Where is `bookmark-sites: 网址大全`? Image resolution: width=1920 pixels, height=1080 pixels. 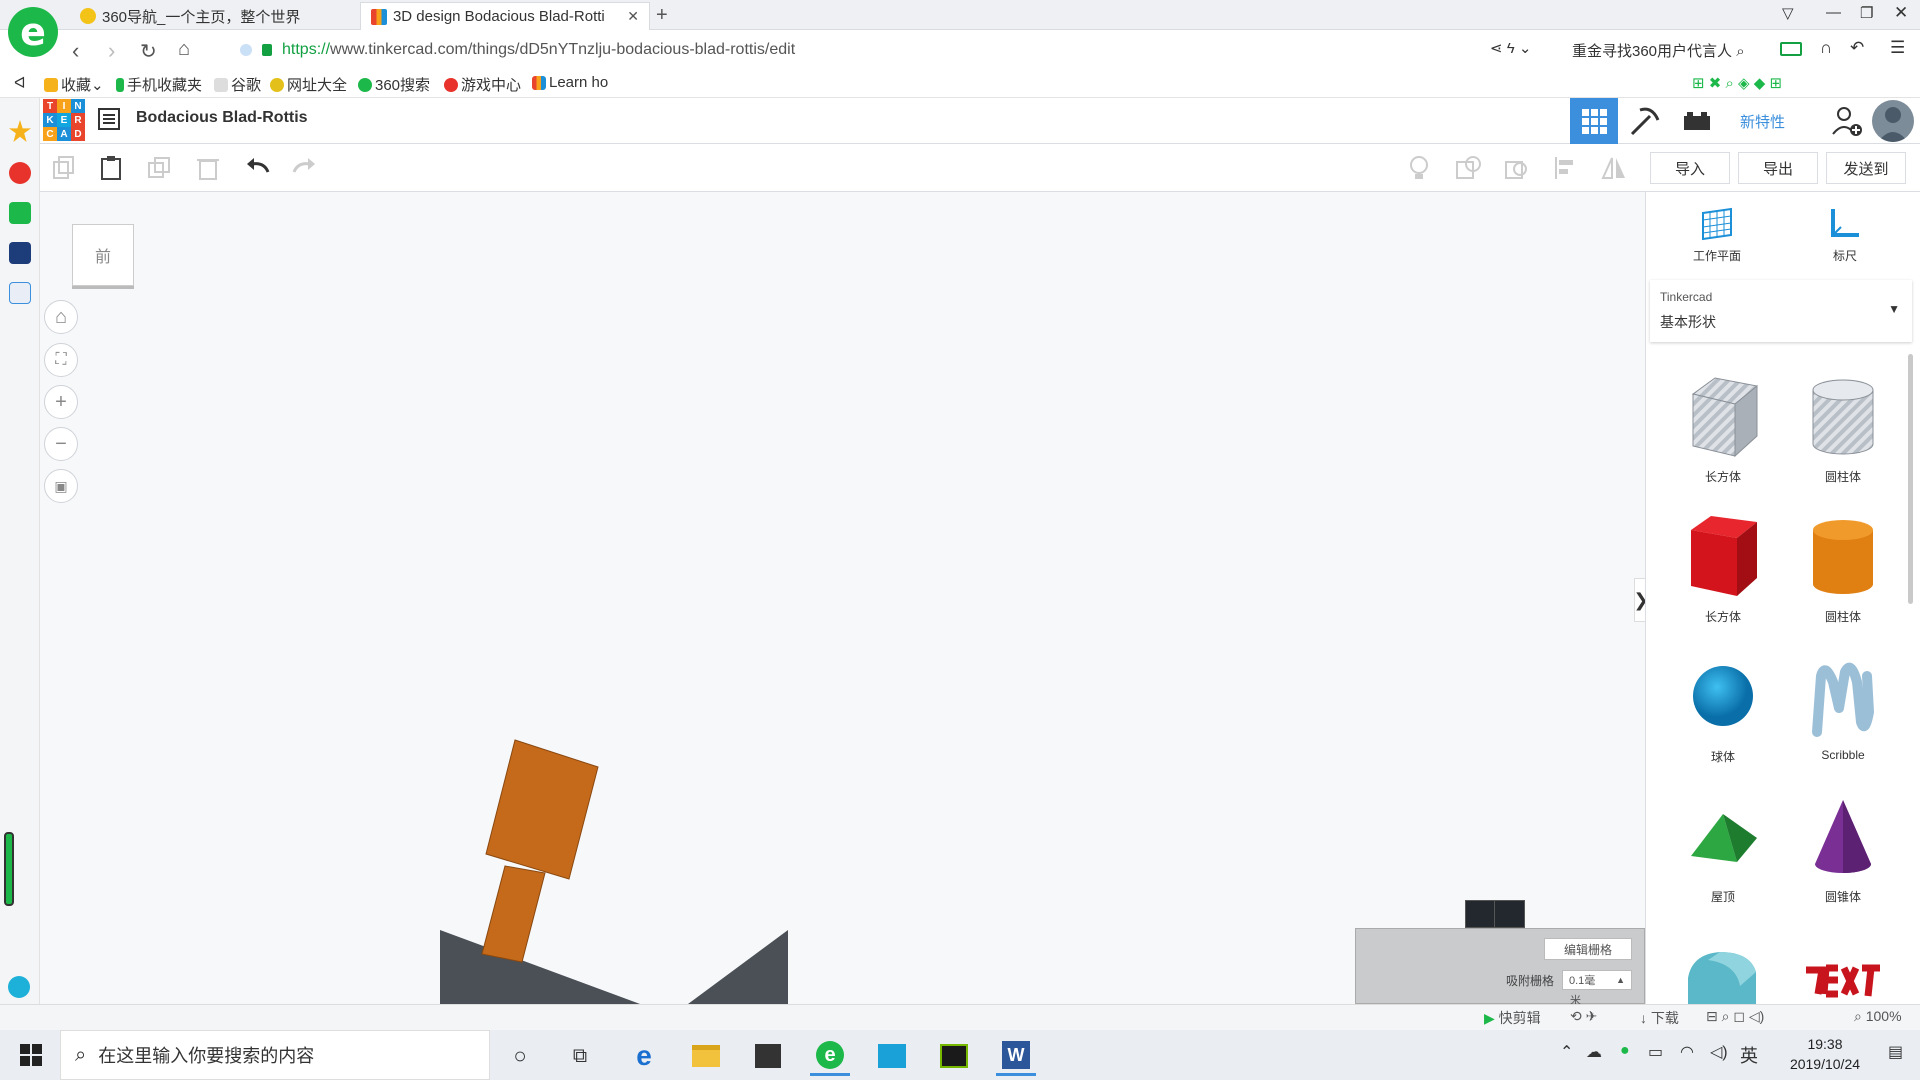
bookmark-sites: 网址大全 is located at coordinates (308, 84).